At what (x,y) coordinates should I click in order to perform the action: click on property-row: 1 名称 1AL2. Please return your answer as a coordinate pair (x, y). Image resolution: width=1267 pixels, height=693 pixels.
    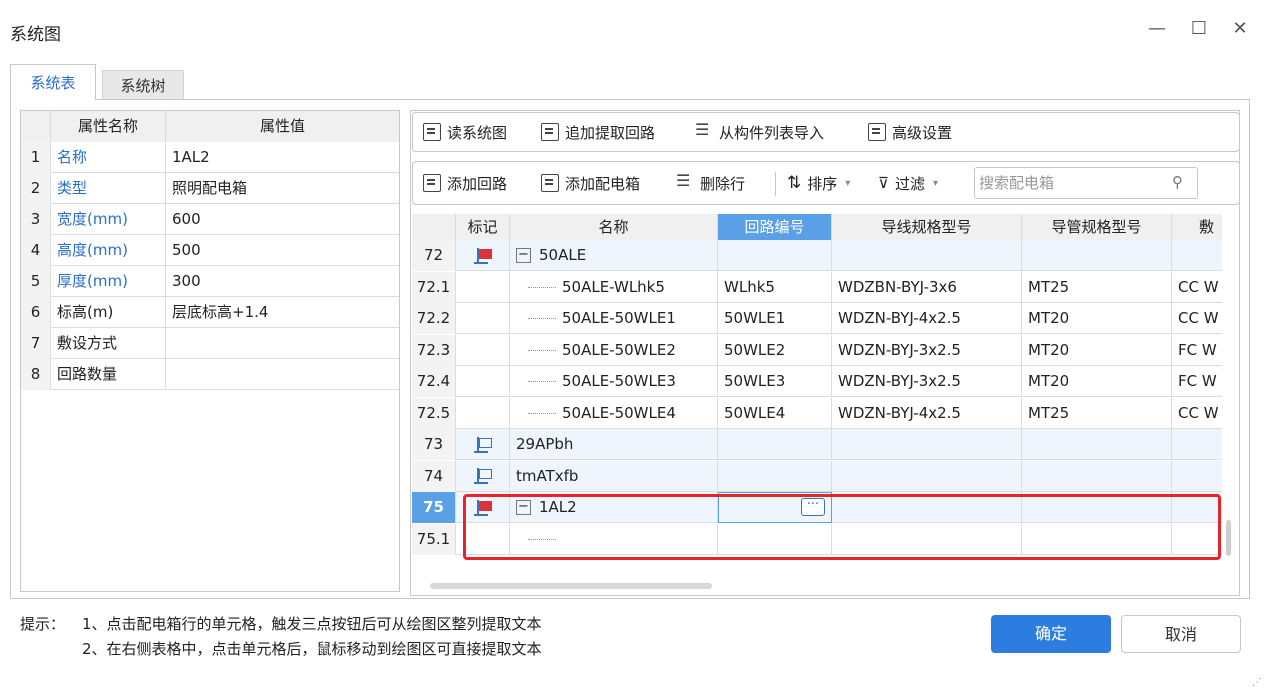
    Looking at the image, I should click on (210, 157).